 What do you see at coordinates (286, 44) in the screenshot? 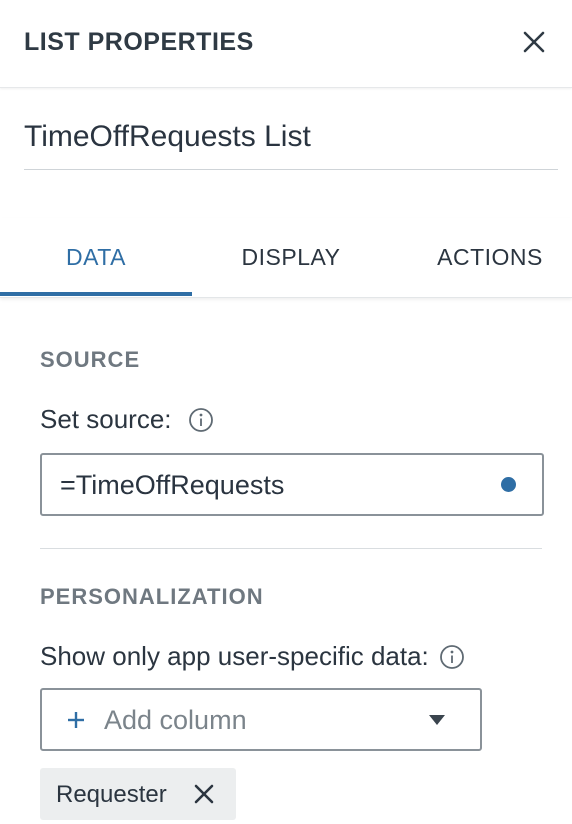
I see `panel-header: LIST PROPERTIES` at bounding box center [286, 44].